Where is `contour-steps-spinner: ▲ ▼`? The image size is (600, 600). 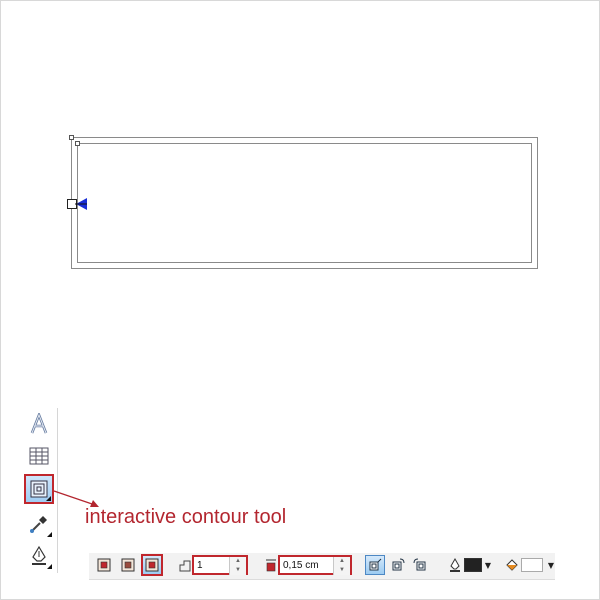
contour-steps-spinner: ▲ ▼ is located at coordinates (237, 566).